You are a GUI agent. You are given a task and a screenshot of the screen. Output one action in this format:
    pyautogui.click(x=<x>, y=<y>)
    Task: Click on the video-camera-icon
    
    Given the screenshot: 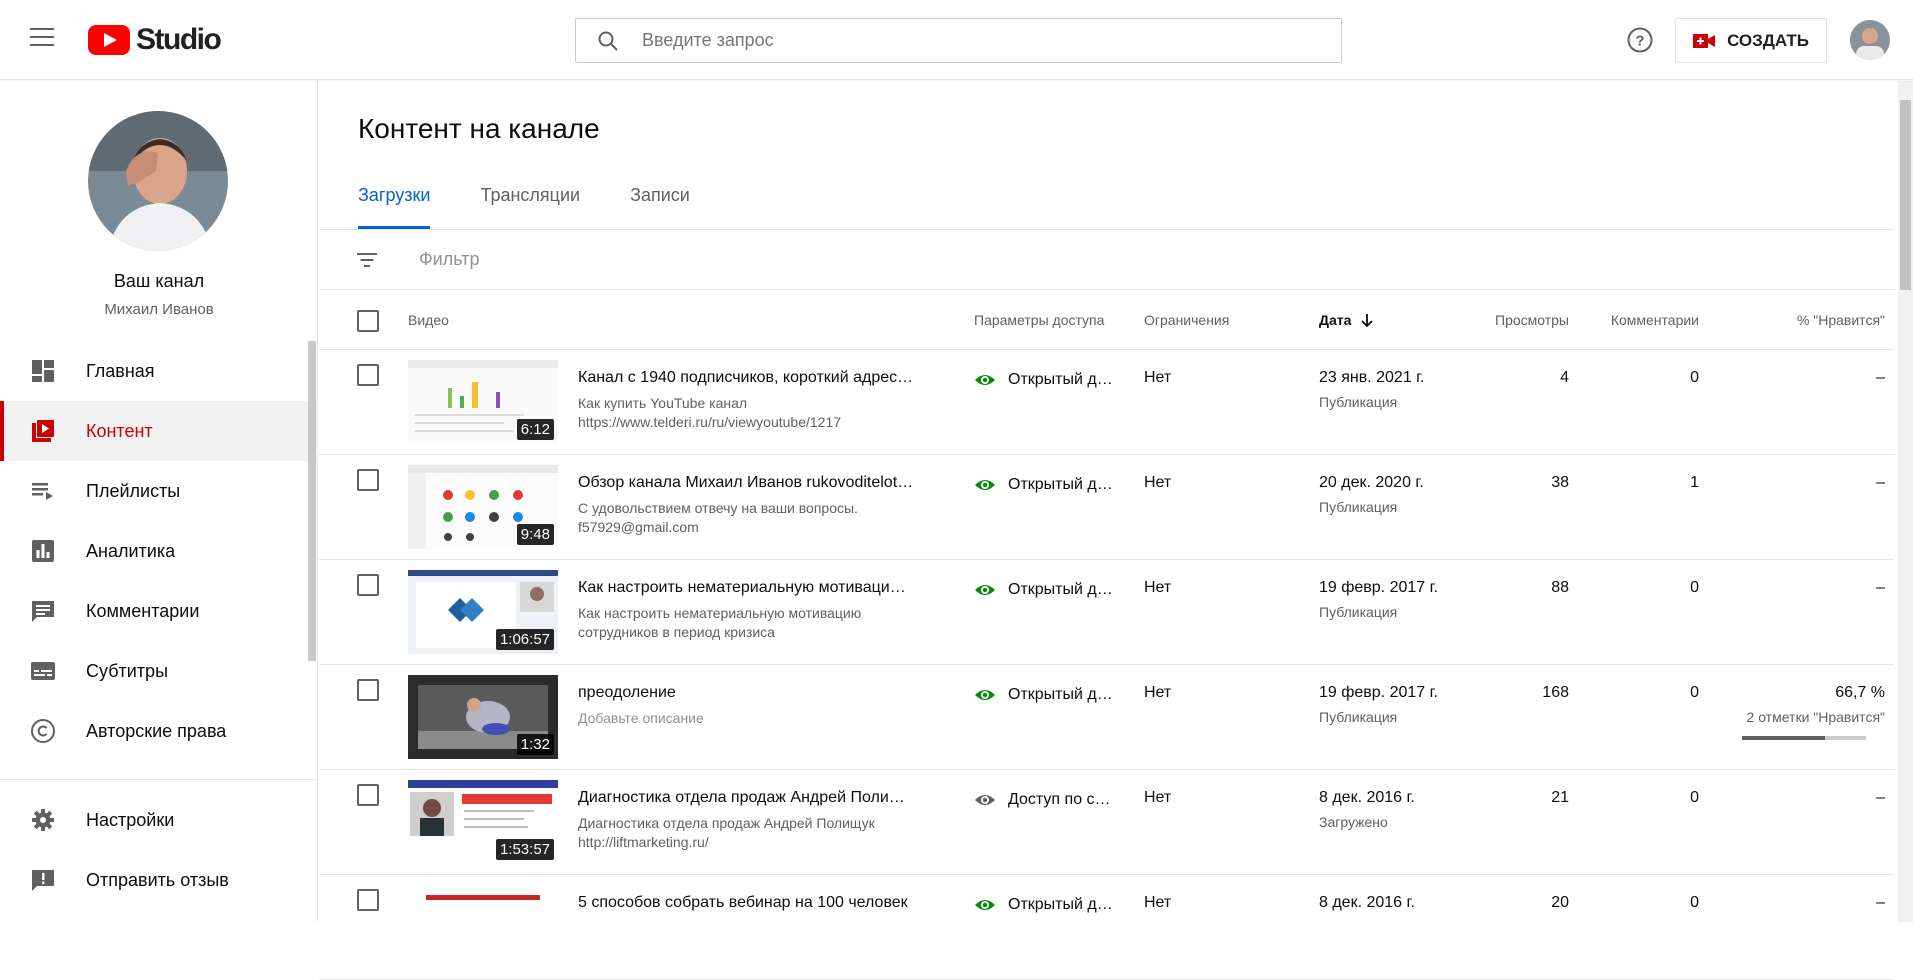 What is the action you would take?
    pyautogui.click(x=1704, y=40)
    